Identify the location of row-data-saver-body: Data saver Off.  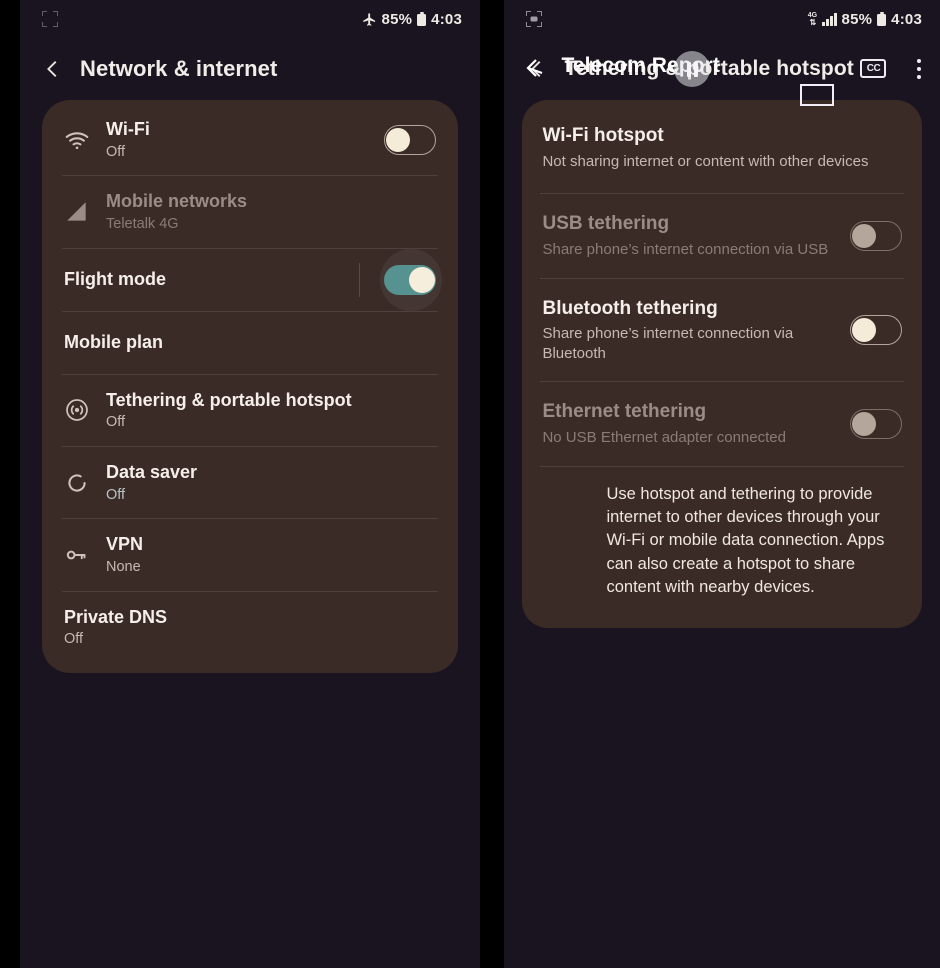
(271, 482).